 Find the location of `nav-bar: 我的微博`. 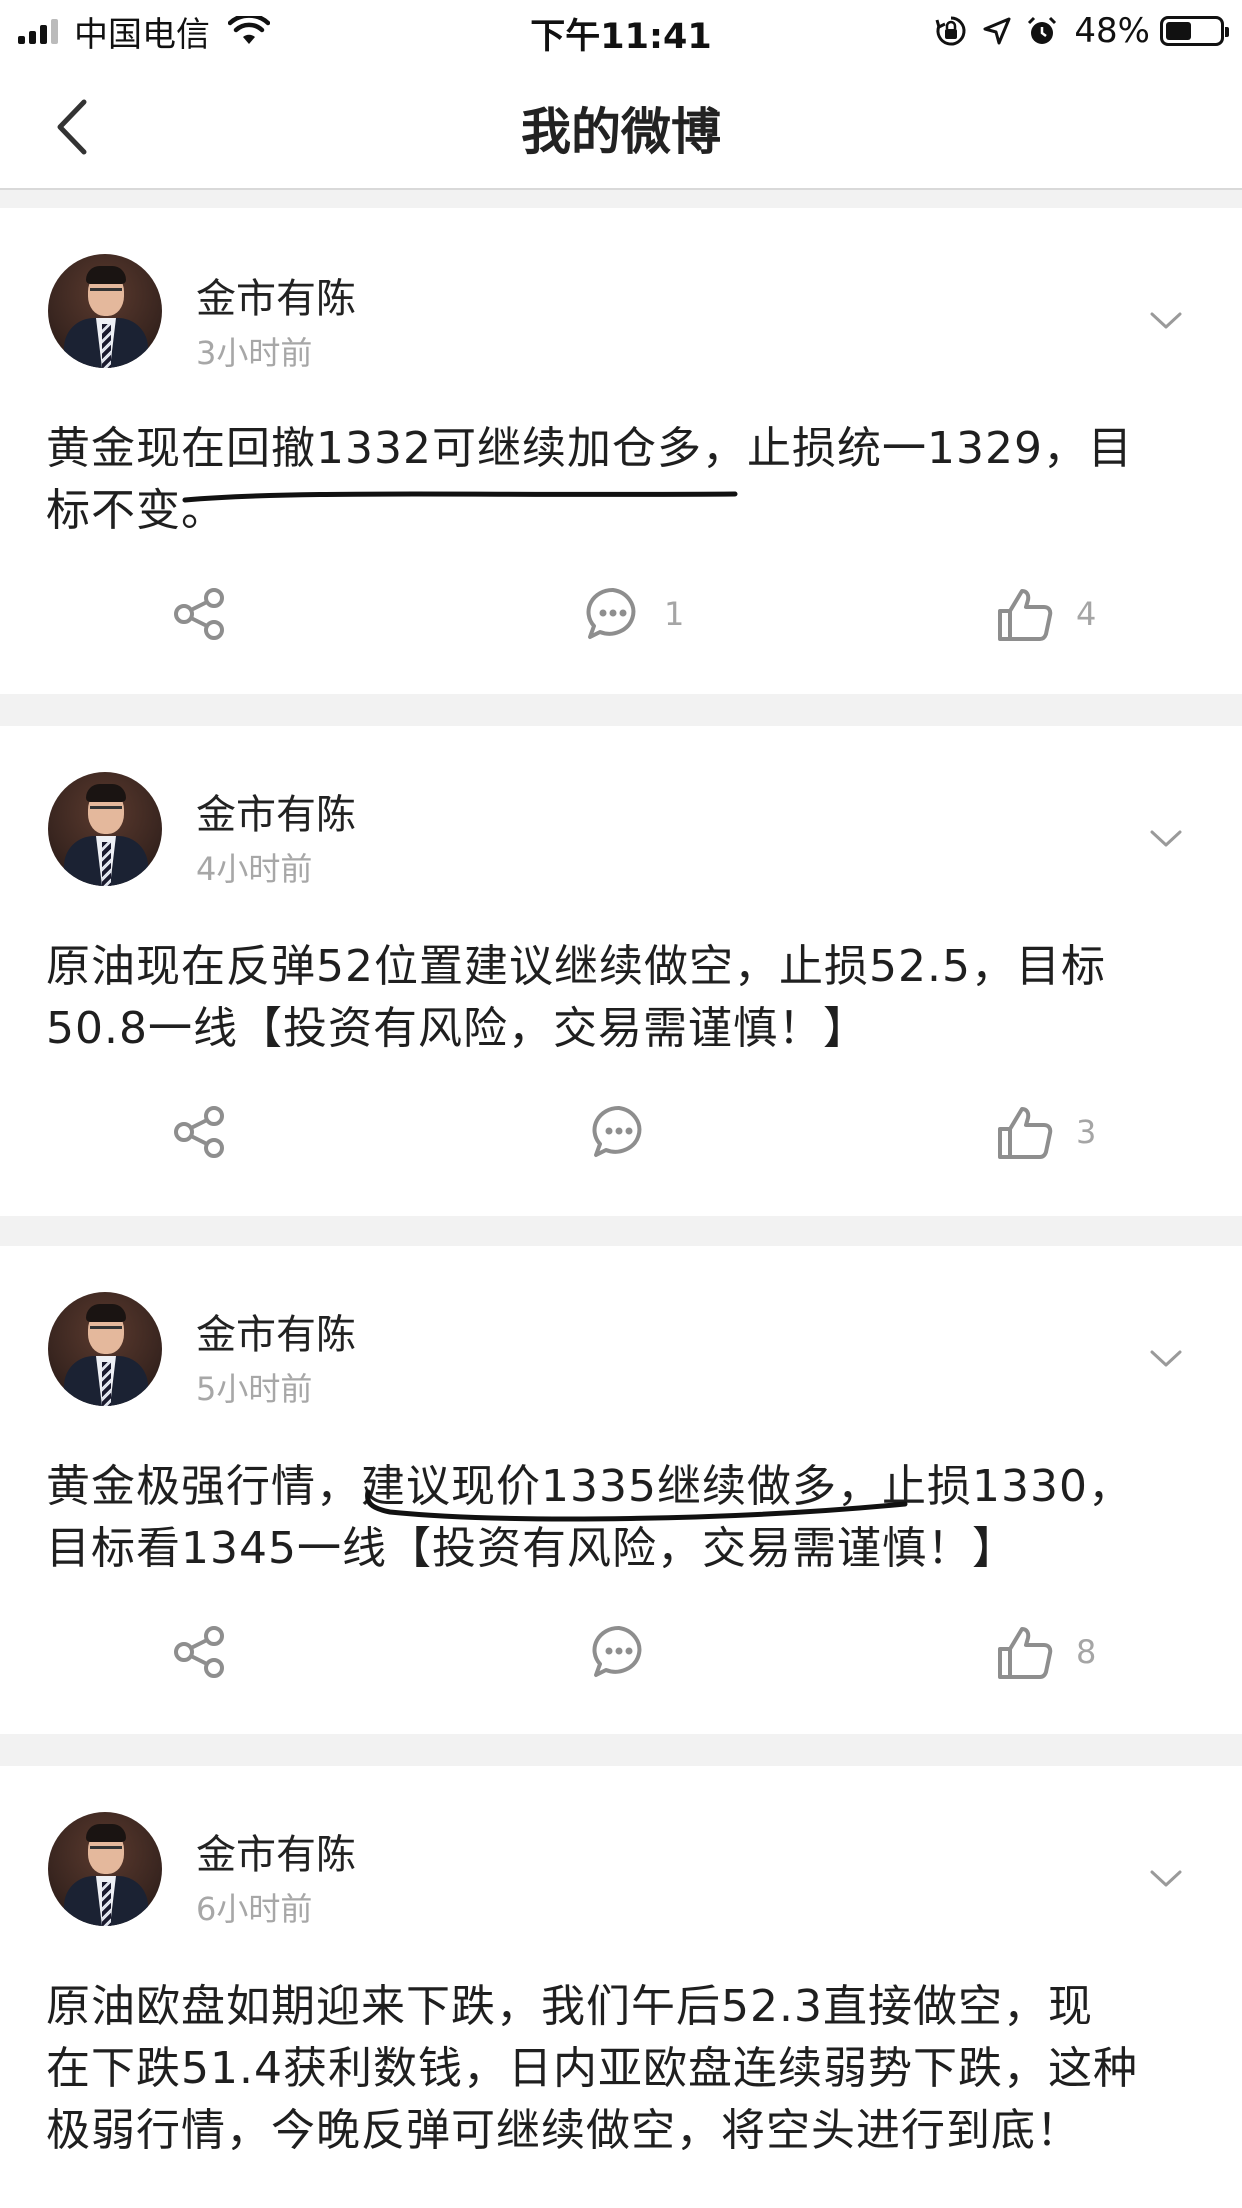

nav-bar: 我的微博 is located at coordinates (621, 126).